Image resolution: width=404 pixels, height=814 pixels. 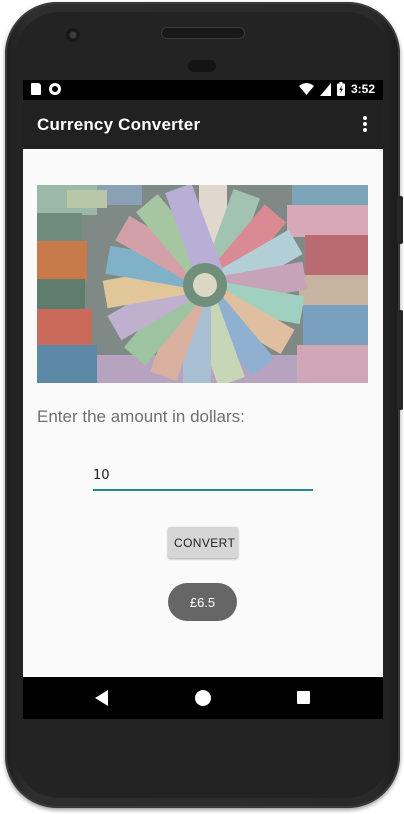 What do you see at coordinates (203, 33) in the screenshot?
I see `earpiece-speaker` at bounding box center [203, 33].